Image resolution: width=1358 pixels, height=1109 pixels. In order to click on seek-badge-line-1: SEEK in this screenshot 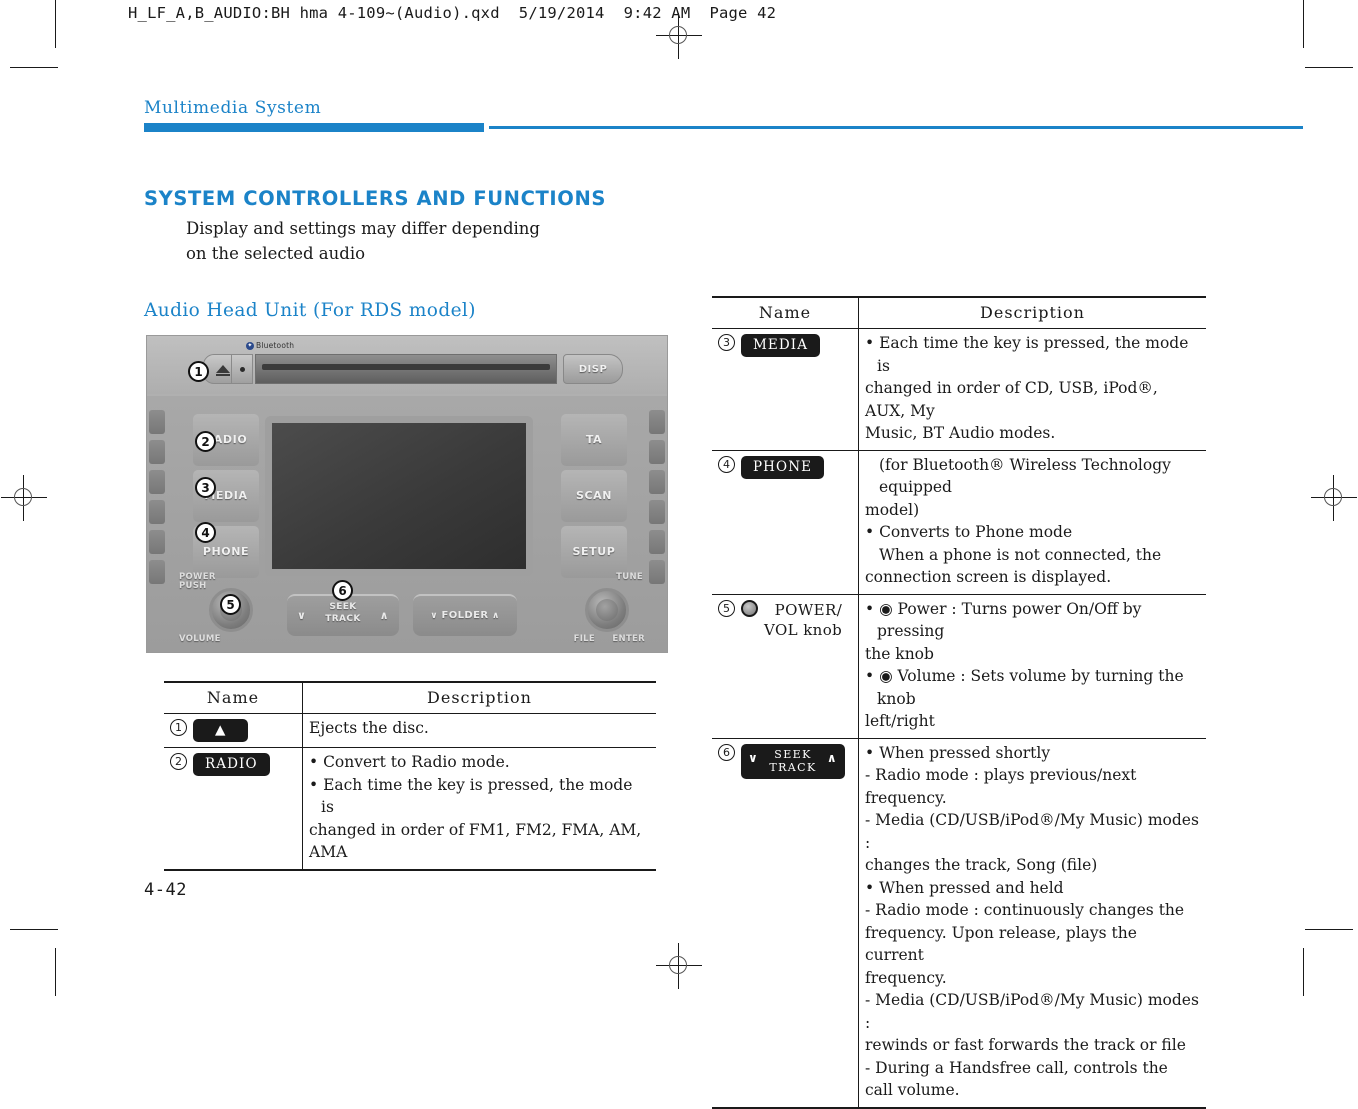, I will do `click(793, 754)`.